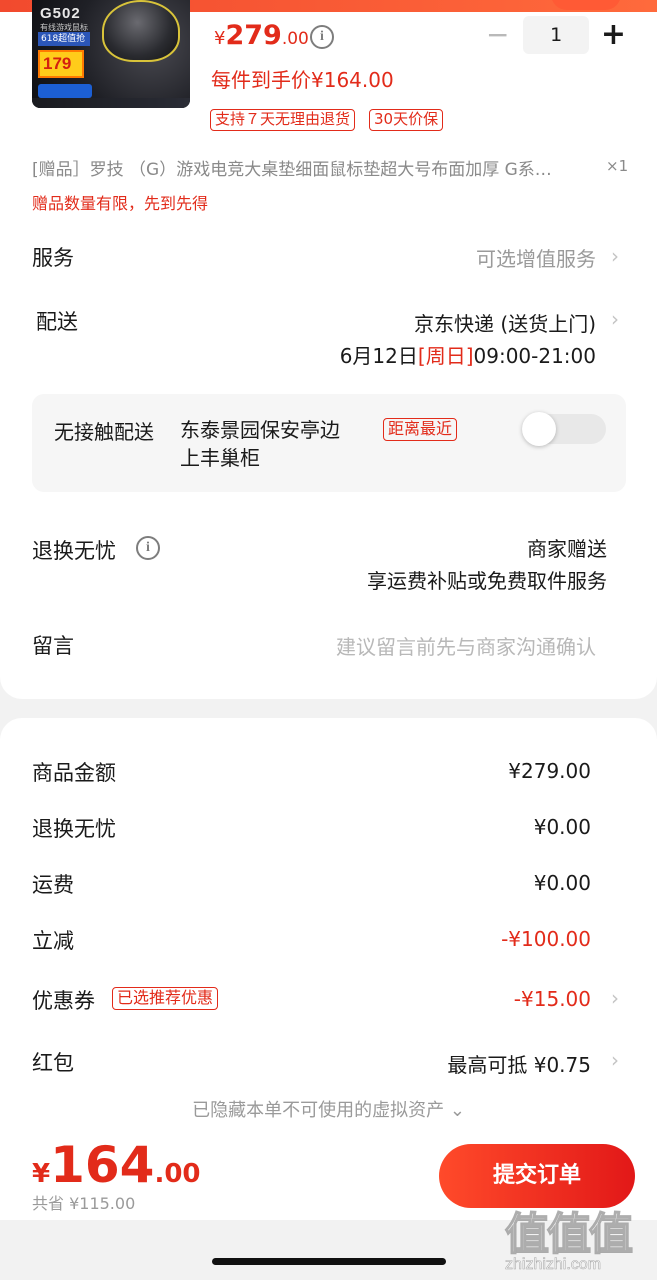 The width and height of the screenshot is (657, 1280). Describe the element at coordinates (120, 203) in the screenshot. I see `gift-note: 赠品数量有限，先到先得` at that location.